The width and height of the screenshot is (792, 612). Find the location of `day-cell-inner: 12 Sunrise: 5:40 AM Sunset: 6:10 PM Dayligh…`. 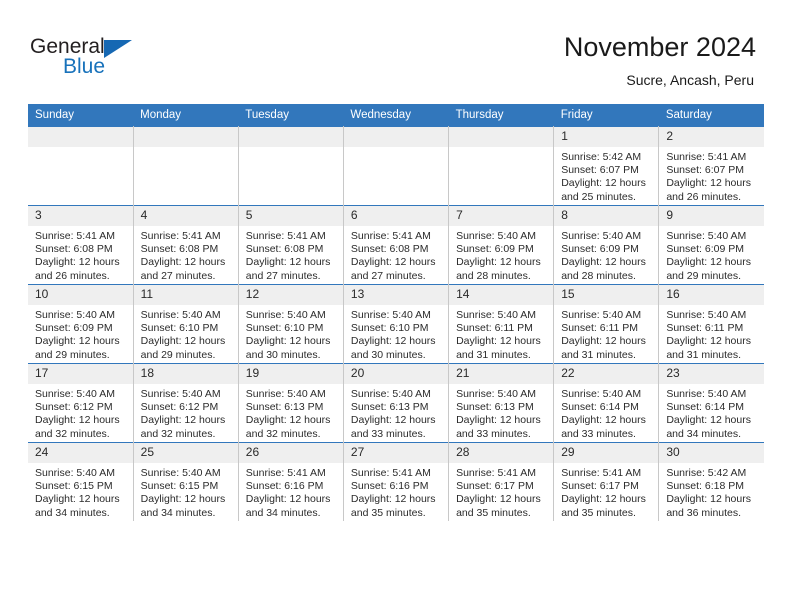

day-cell-inner: 12 Sunrise: 5:40 AM Sunset: 6:10 PM Dayligh… is located at coordinates (290, 324).